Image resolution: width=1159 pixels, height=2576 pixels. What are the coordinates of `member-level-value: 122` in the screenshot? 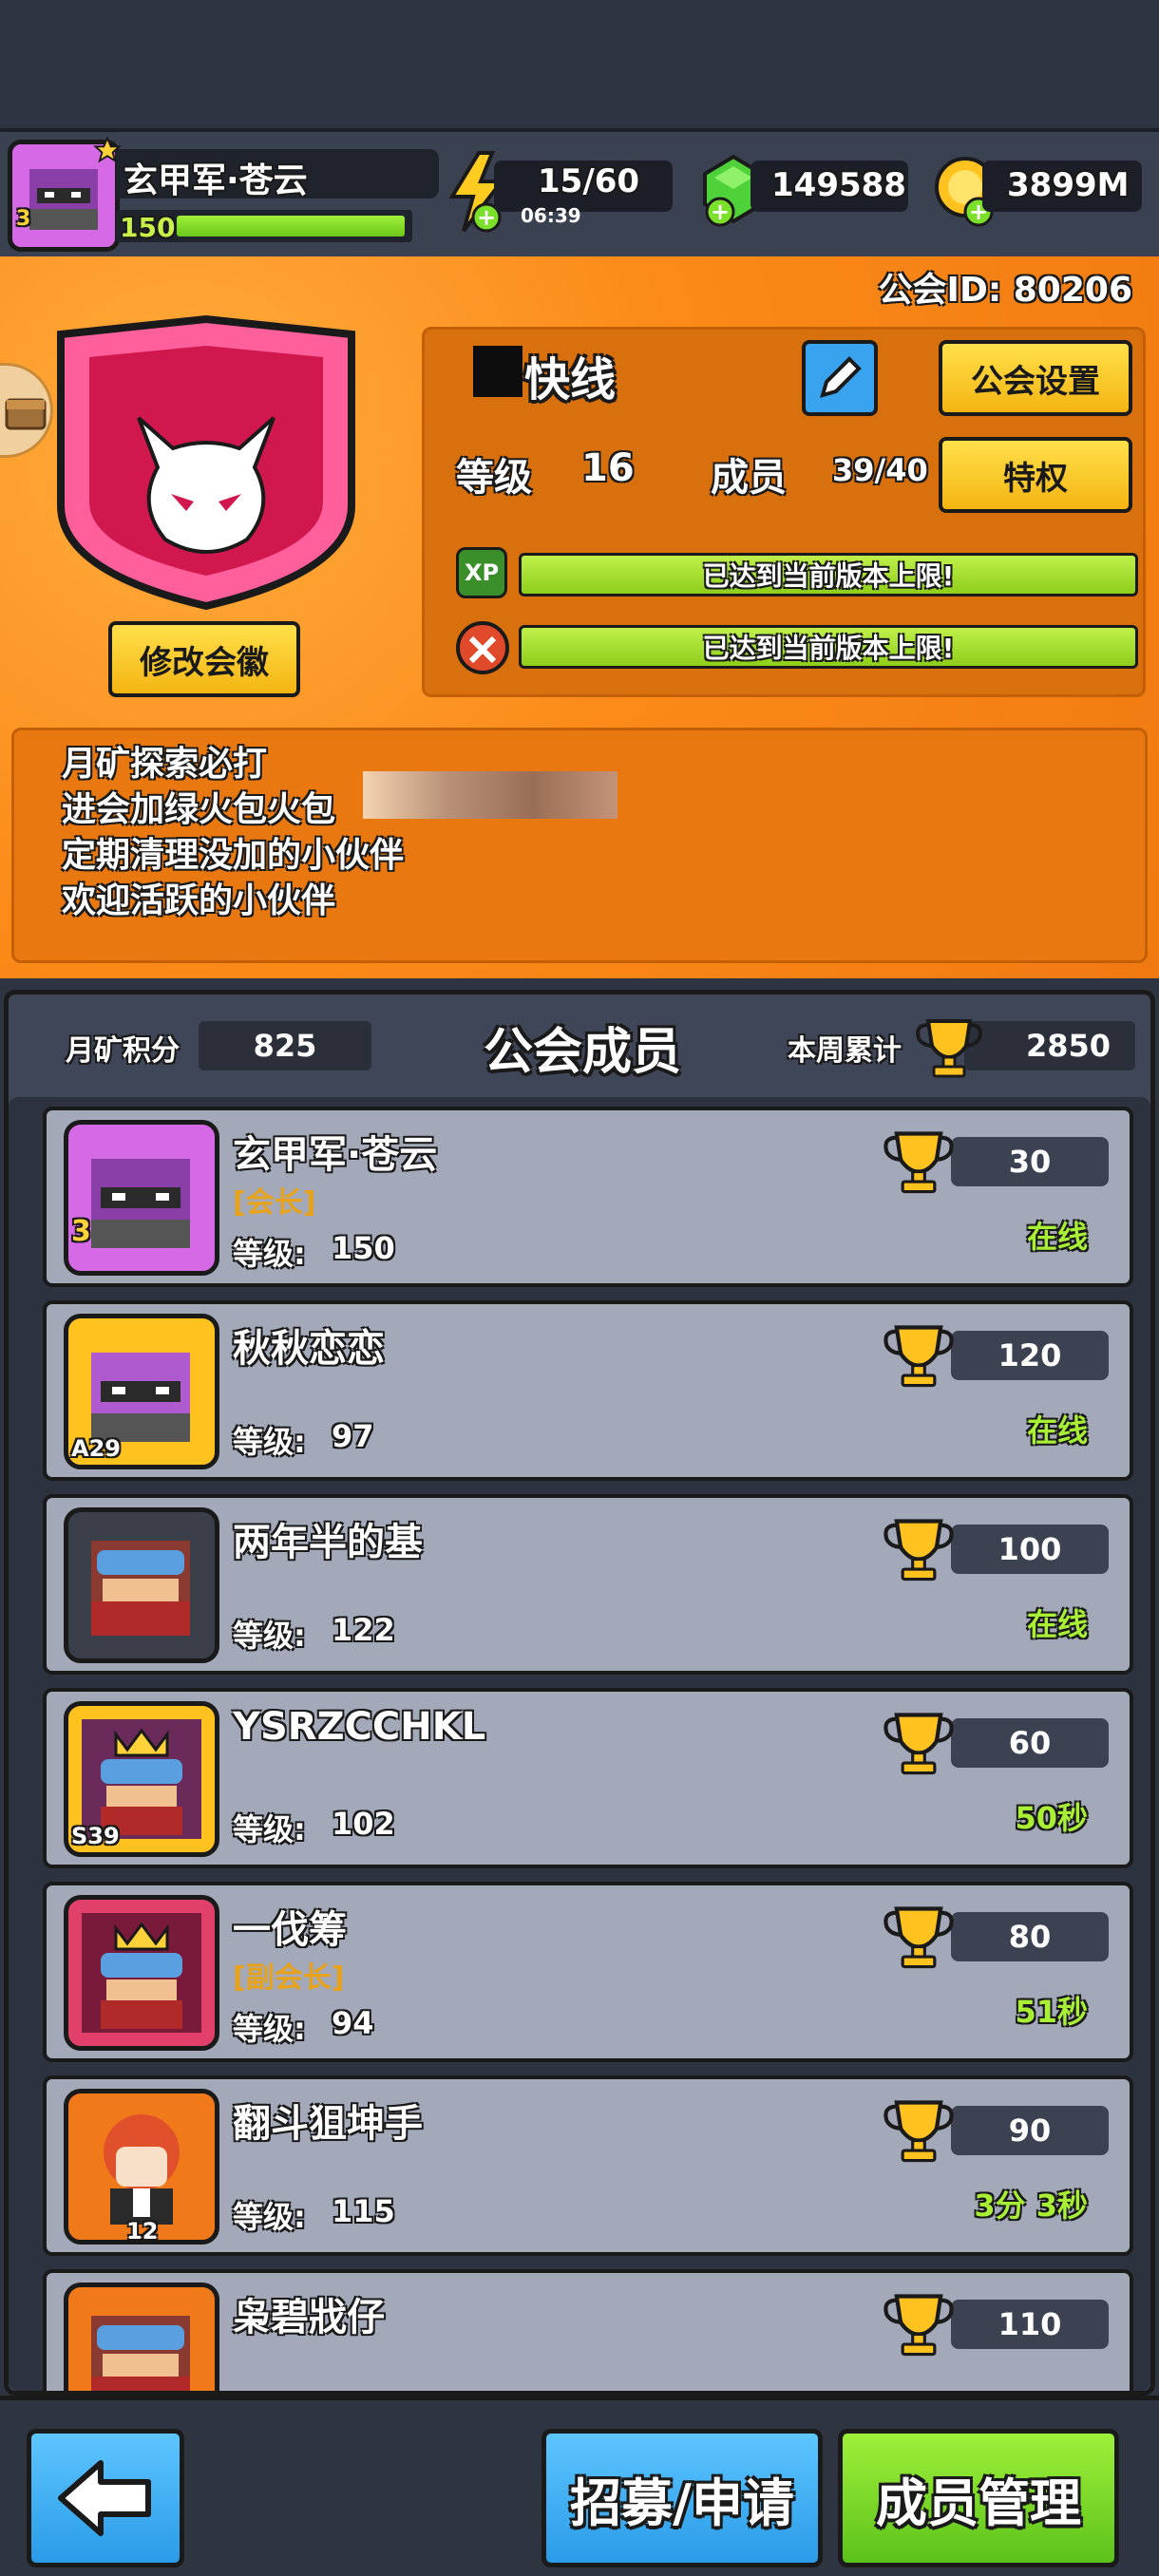 It's located at (363, 1630).